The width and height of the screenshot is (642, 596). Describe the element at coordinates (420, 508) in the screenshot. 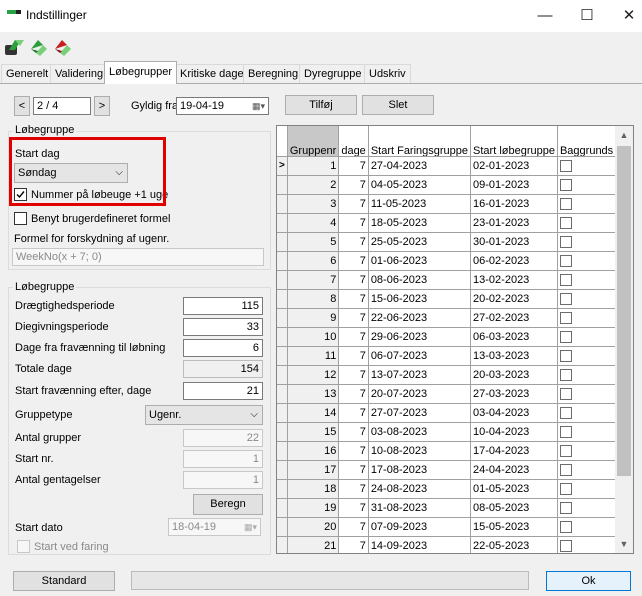

I see `cell-faringsgruppe: 31-08-2023` at that location.